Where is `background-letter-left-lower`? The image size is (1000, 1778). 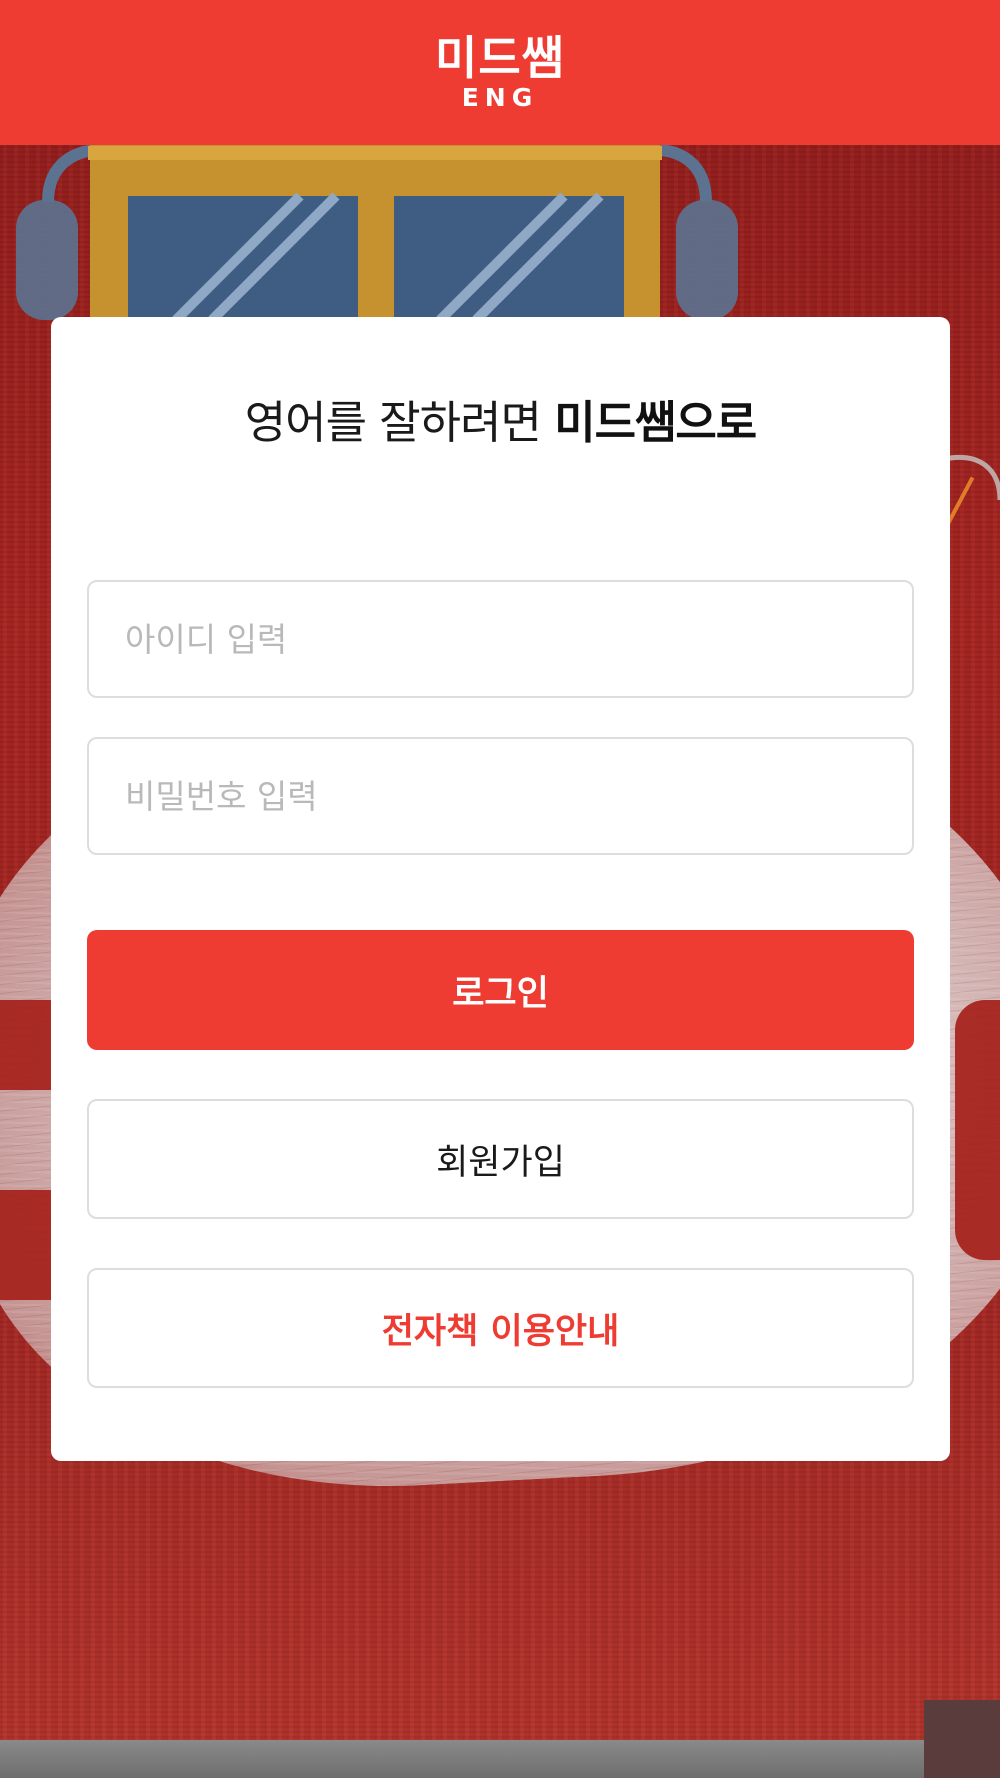
background-letter-left-lower is located at coordinates (26, 1245).